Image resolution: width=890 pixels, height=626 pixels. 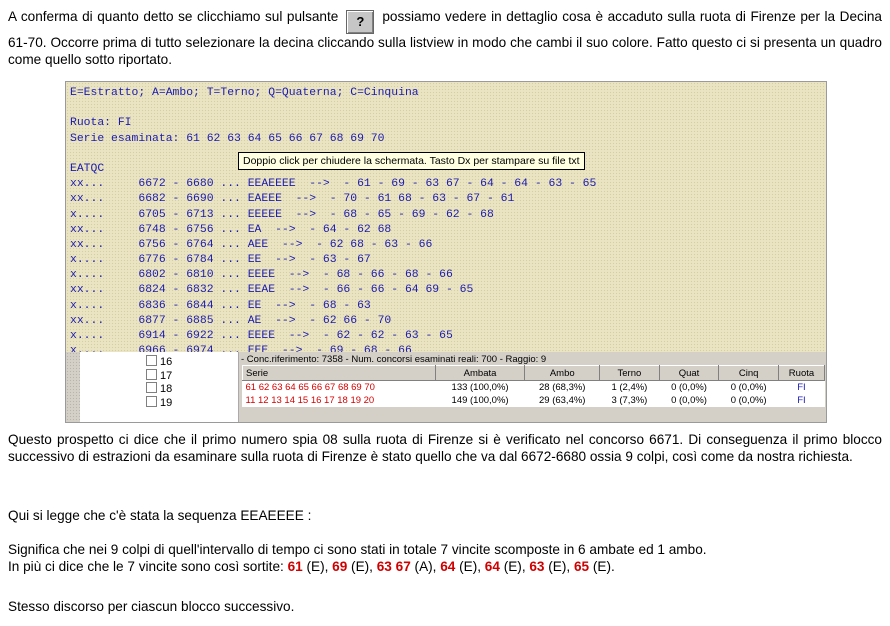 What do you see at coordinates (748, 373) in the screenshot?
I see `column-header: Cinq` at bounding box center [748, 373].